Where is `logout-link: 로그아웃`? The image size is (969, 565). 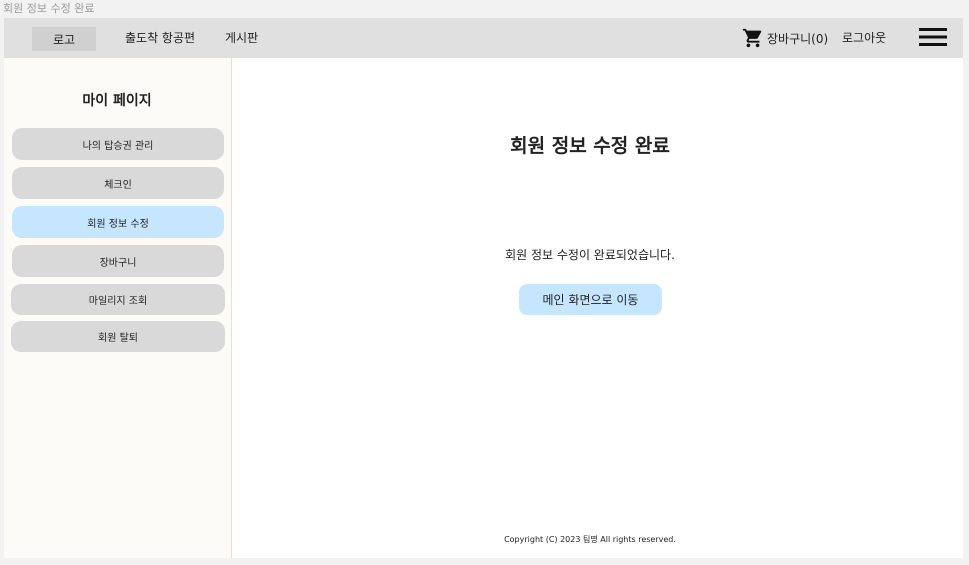 logout-link: 로그아웃 is located at coordinates (864, 38).